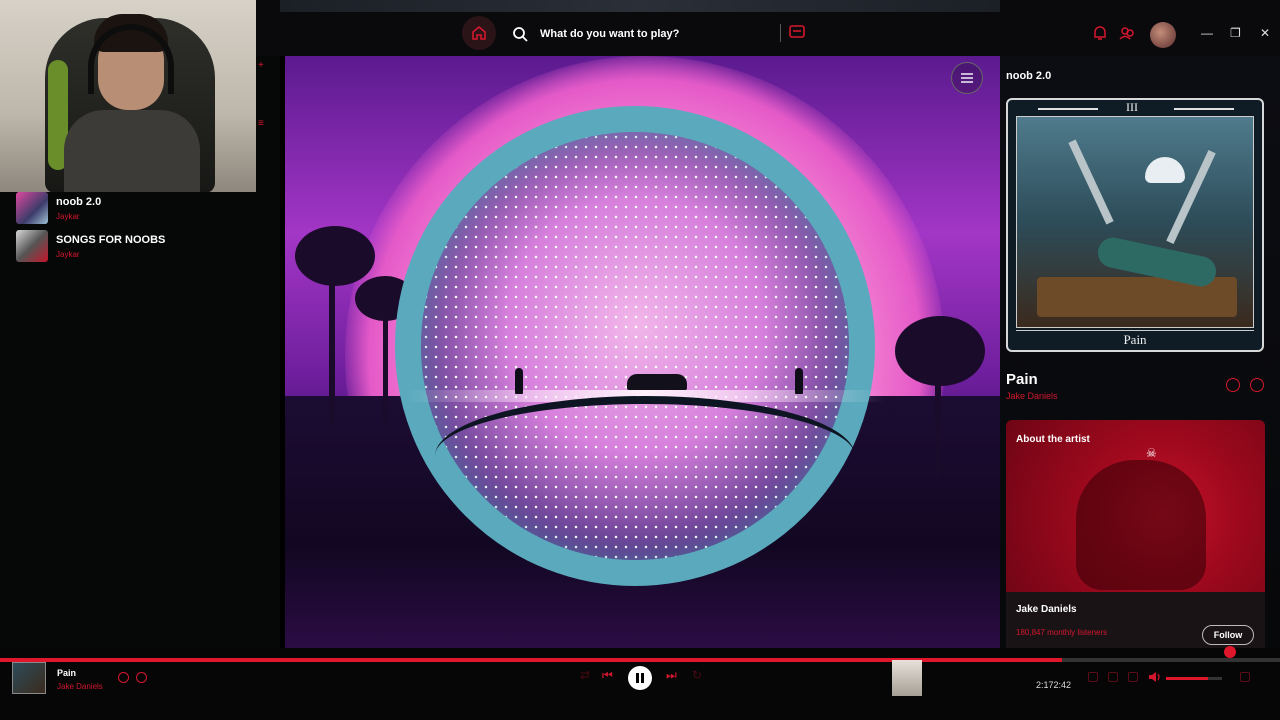 The width and height of the screenshot is (1280, 720). Describe the element at coordinates (1022, 379) in the screenshot. I see `song-title: Pain` at that location.